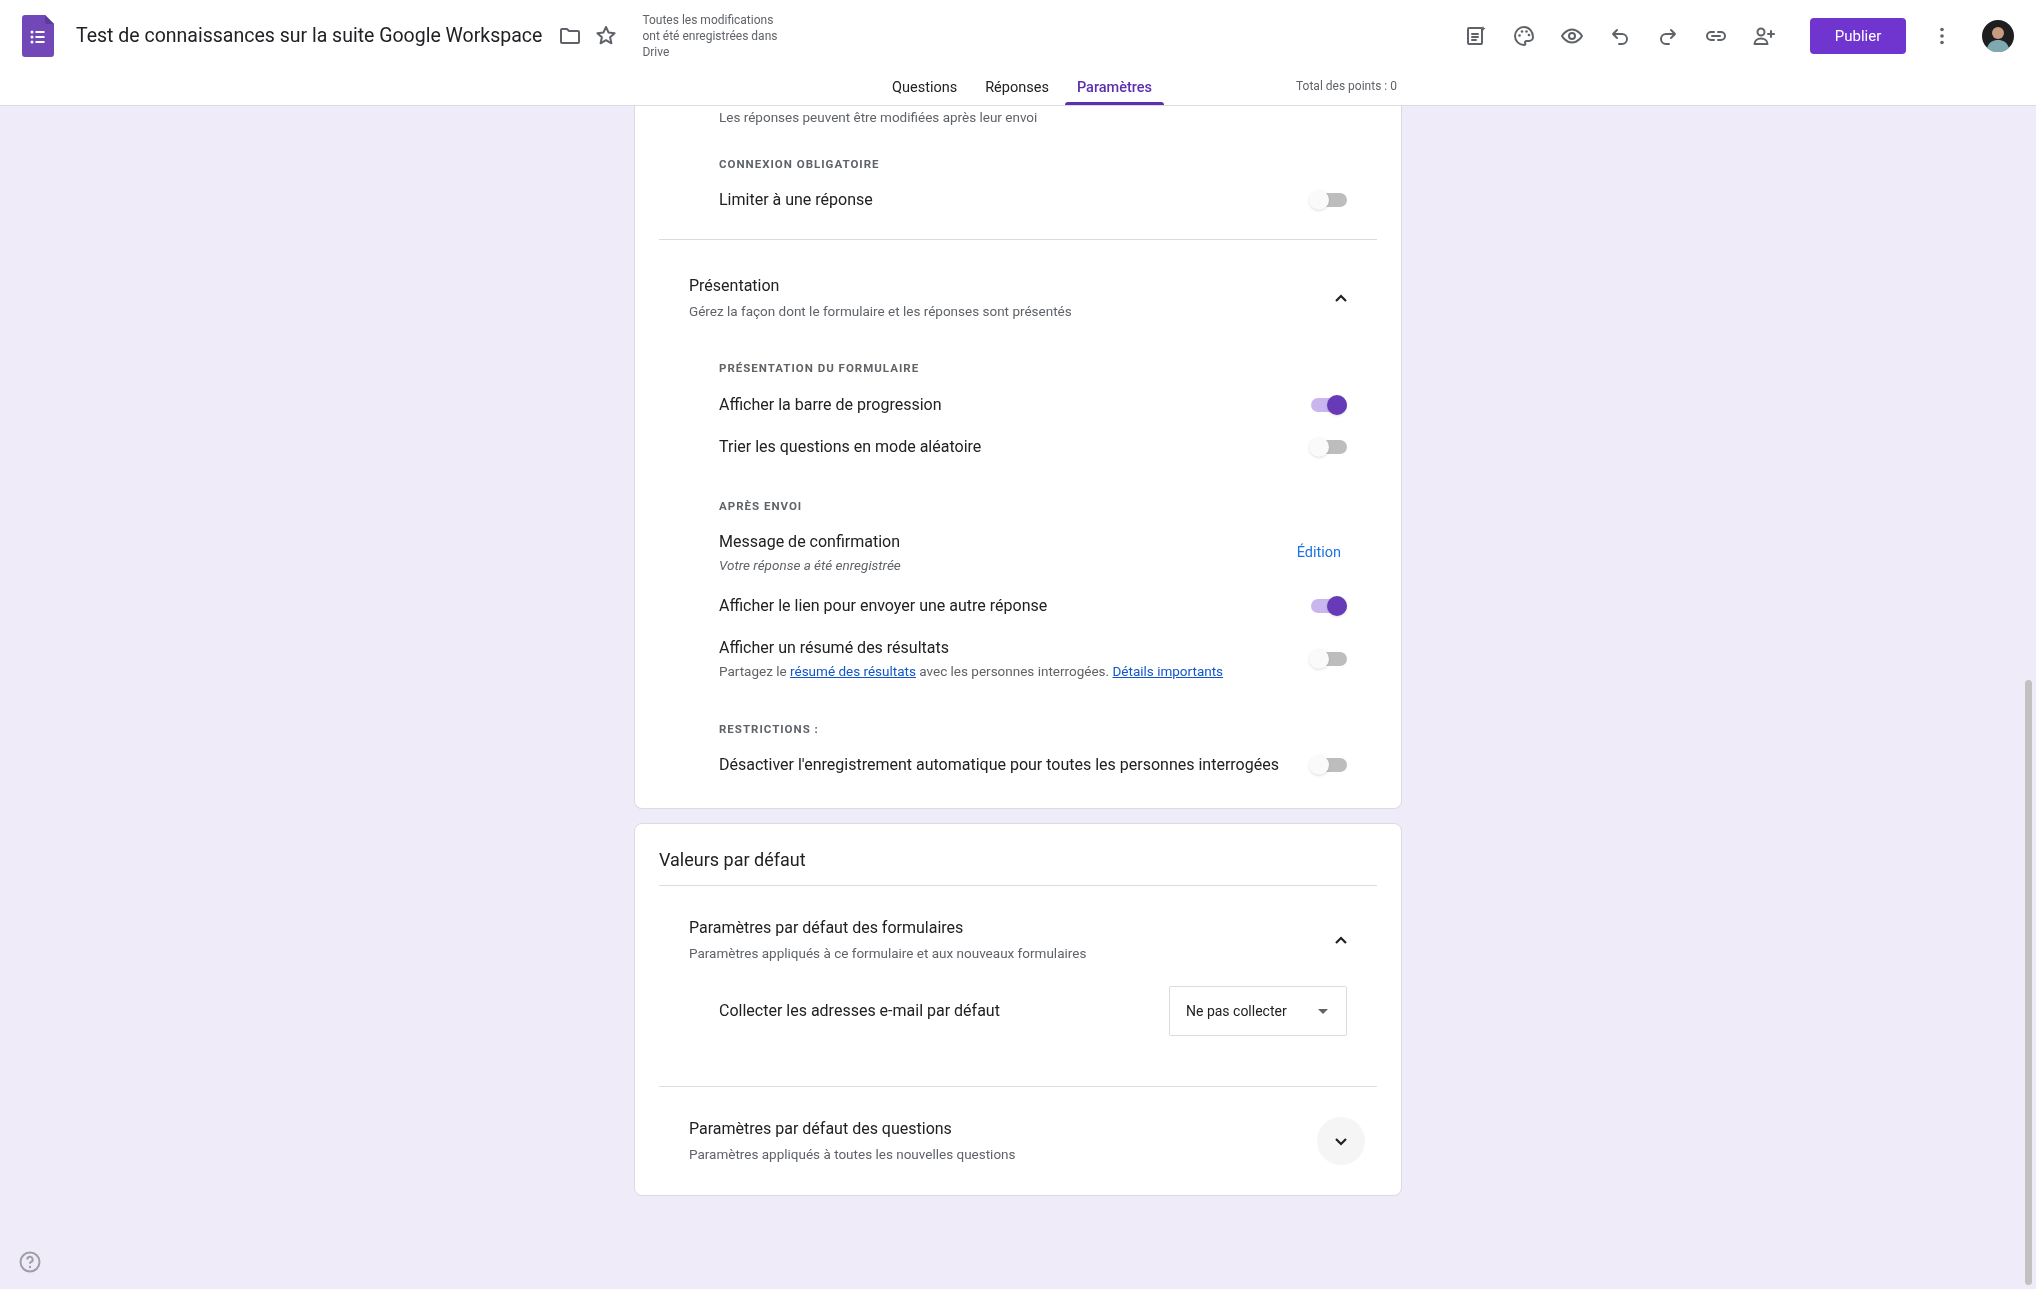 The height and width of the screenshot is (1289, 2036). Describe the element at coordinates (1318, 552) in the screenshot. I see `edit-link: Édition` at that location.